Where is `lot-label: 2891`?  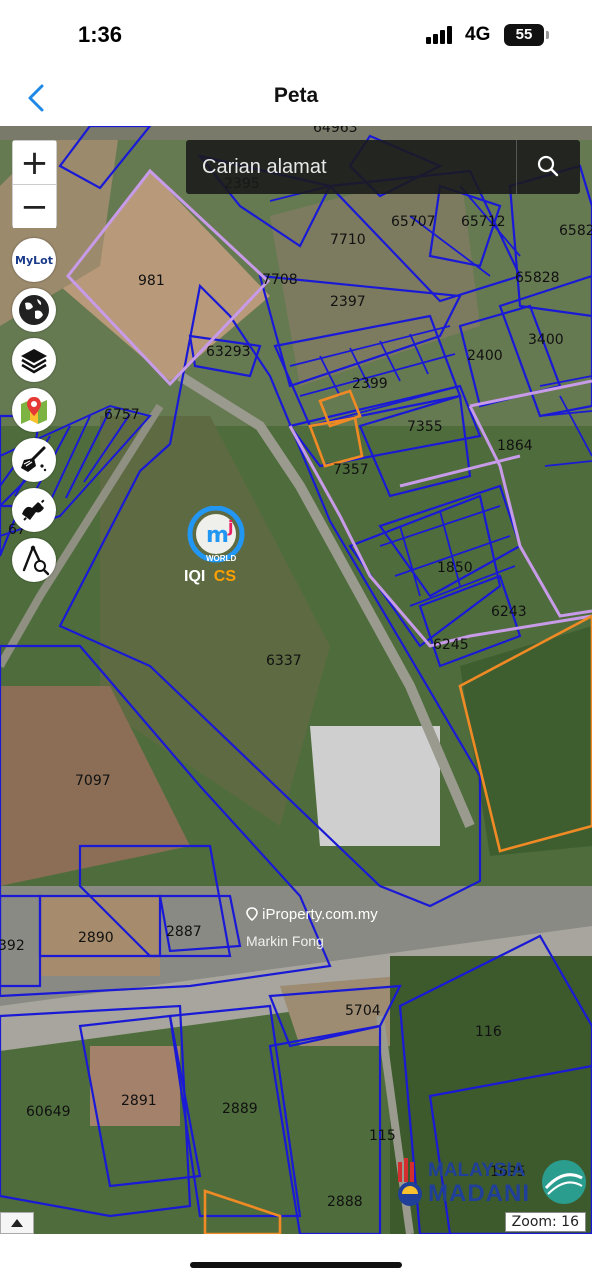
lot-label: 2891 is located at coordinates (139, 1101).